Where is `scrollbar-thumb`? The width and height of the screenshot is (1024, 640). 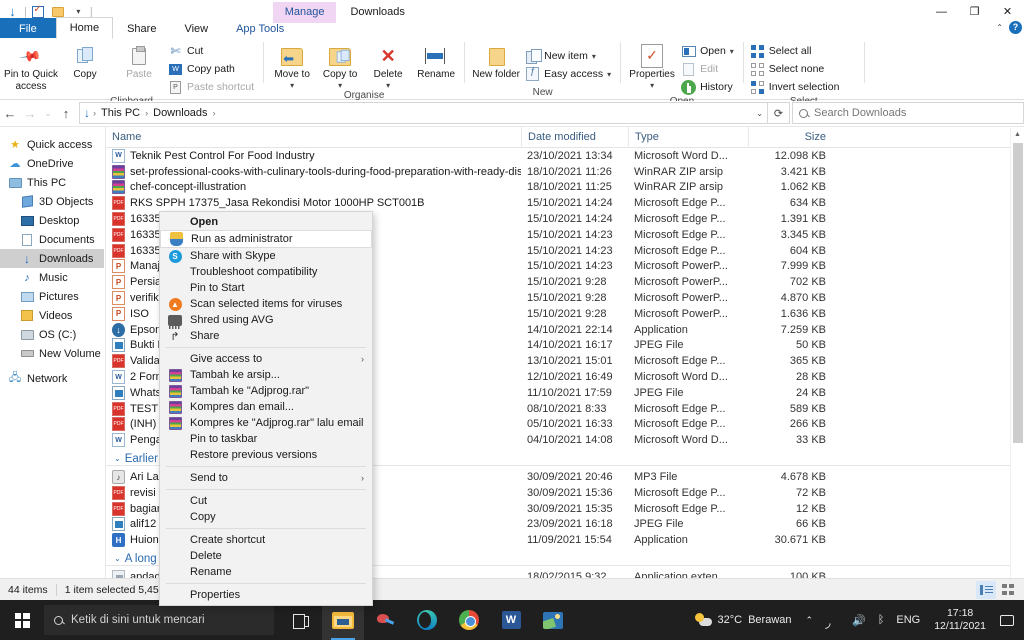
scrollbar-thumb is located at coordinates (1018, 293).